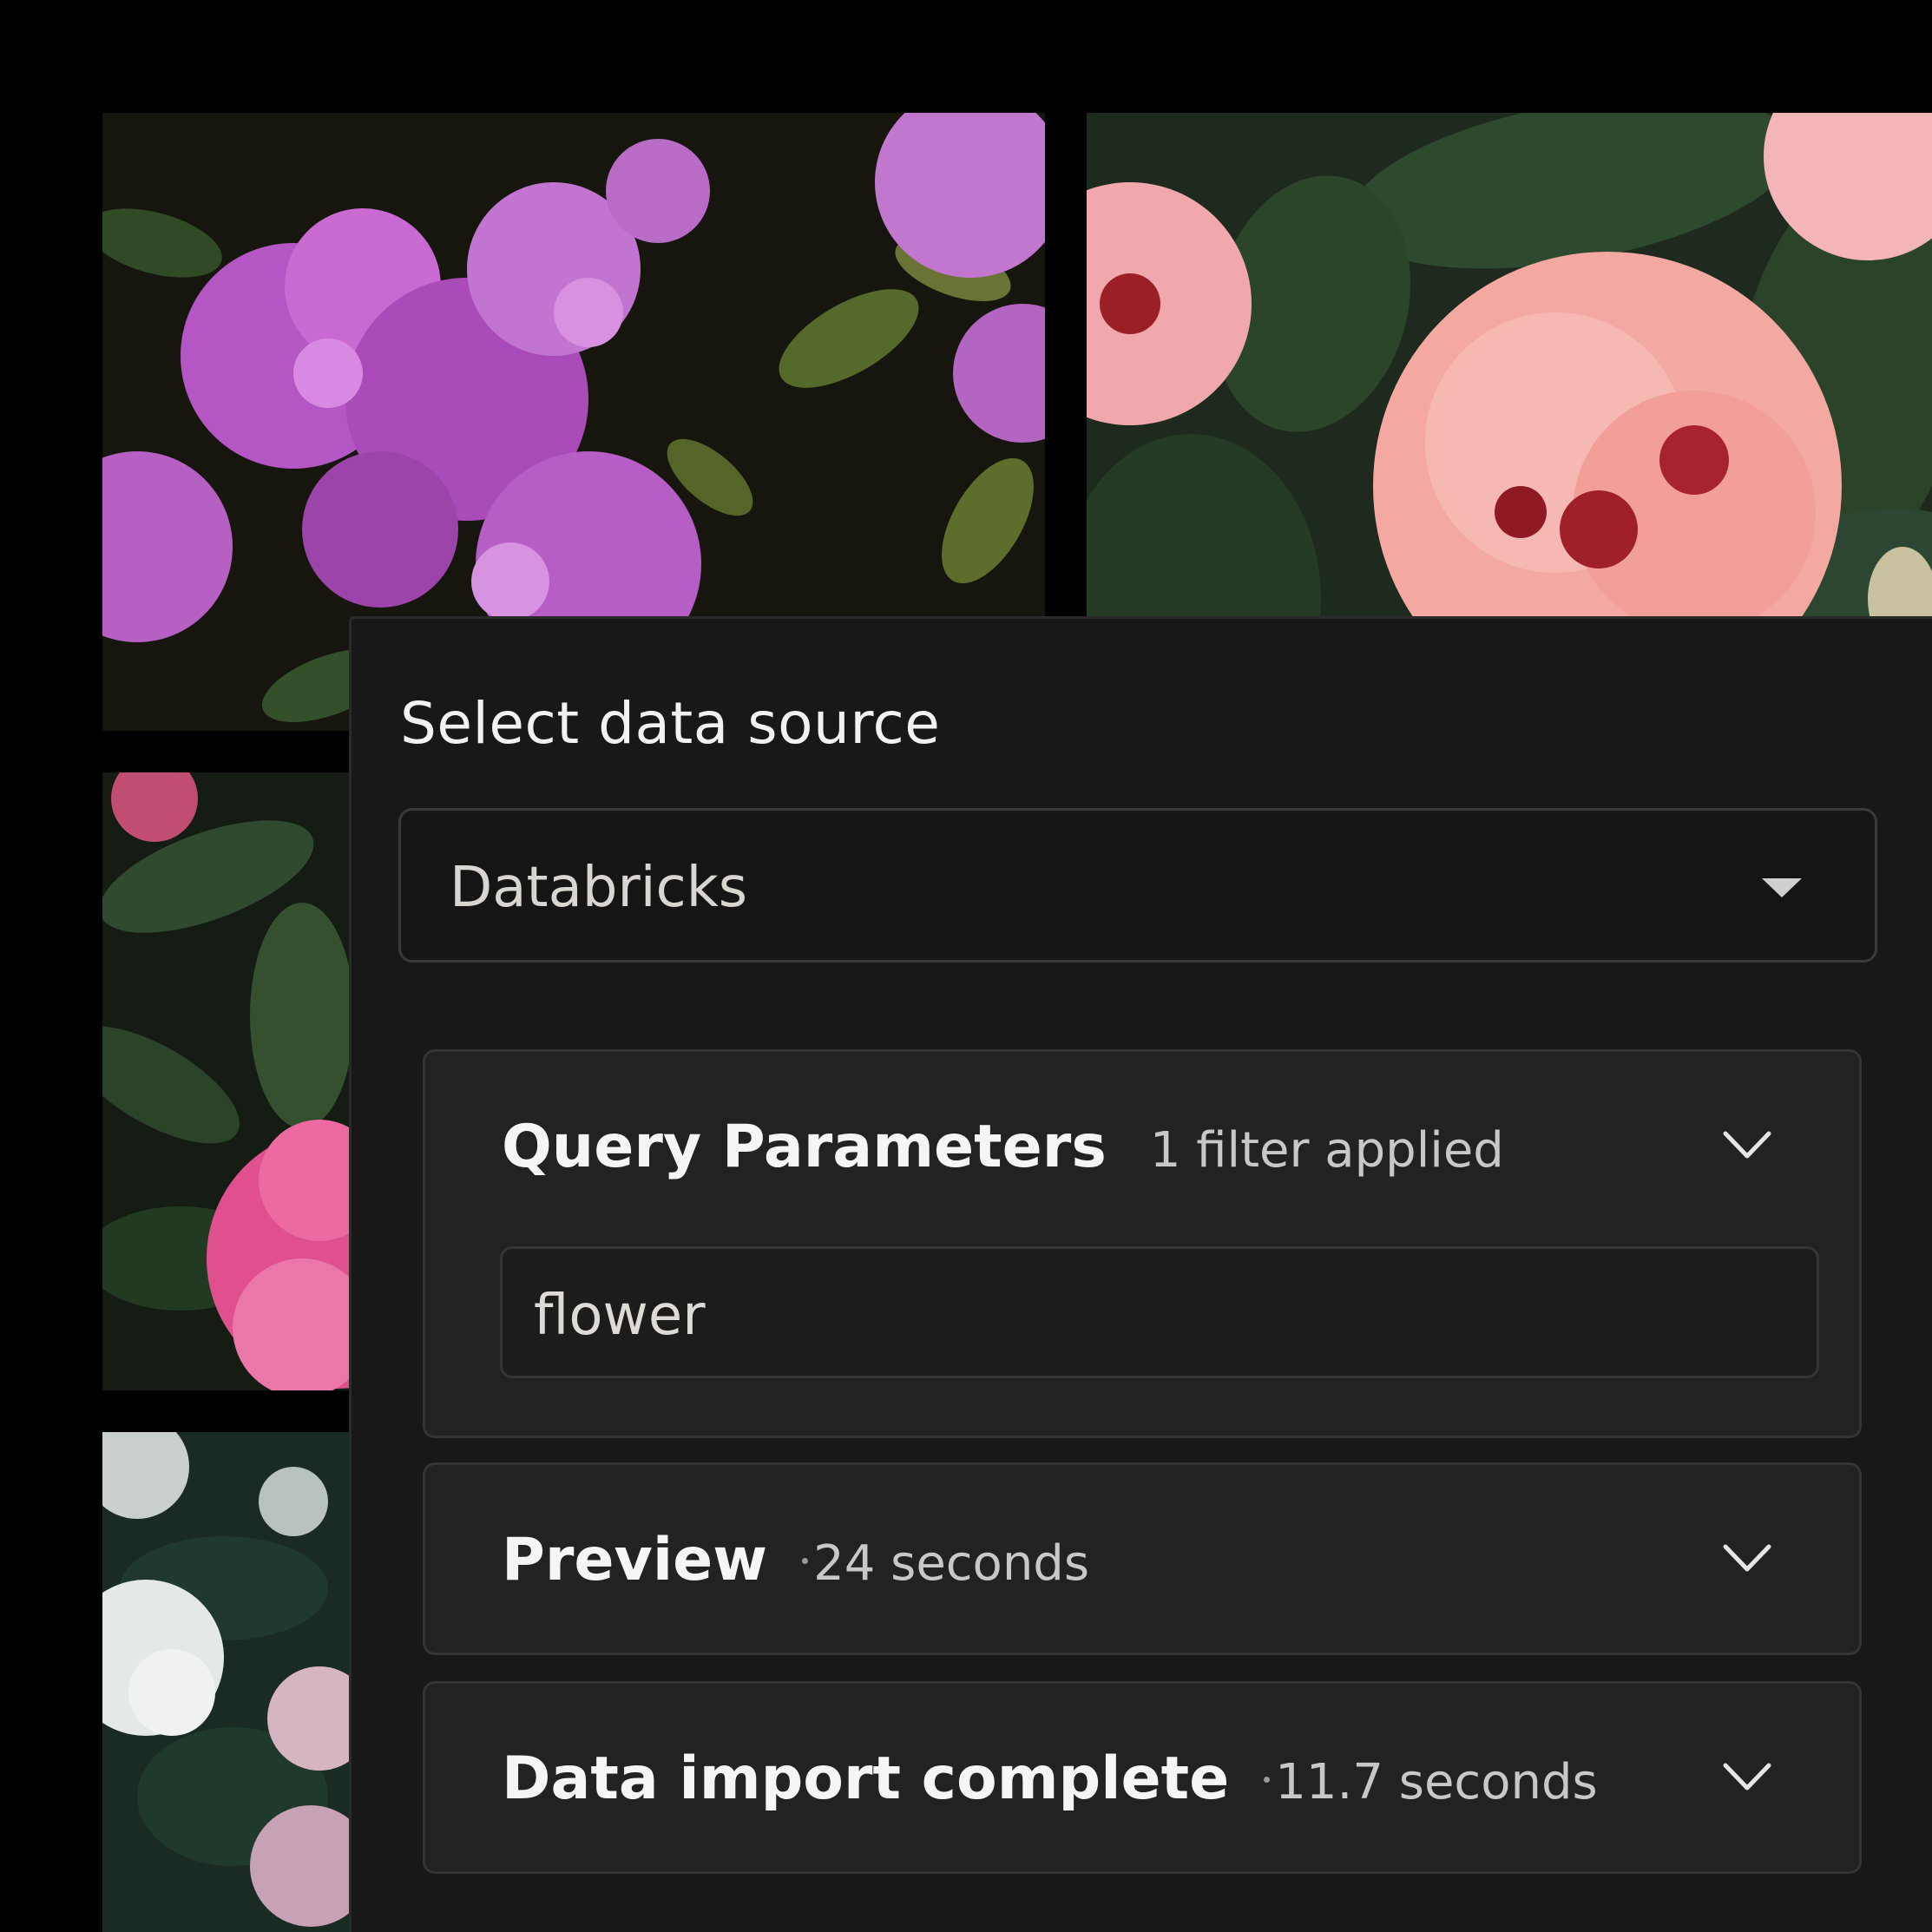  What do you see at coordinates (1159, 1312) in the screenshot?
I see `filter-input: flower` at bounding box center [1159, 1312].